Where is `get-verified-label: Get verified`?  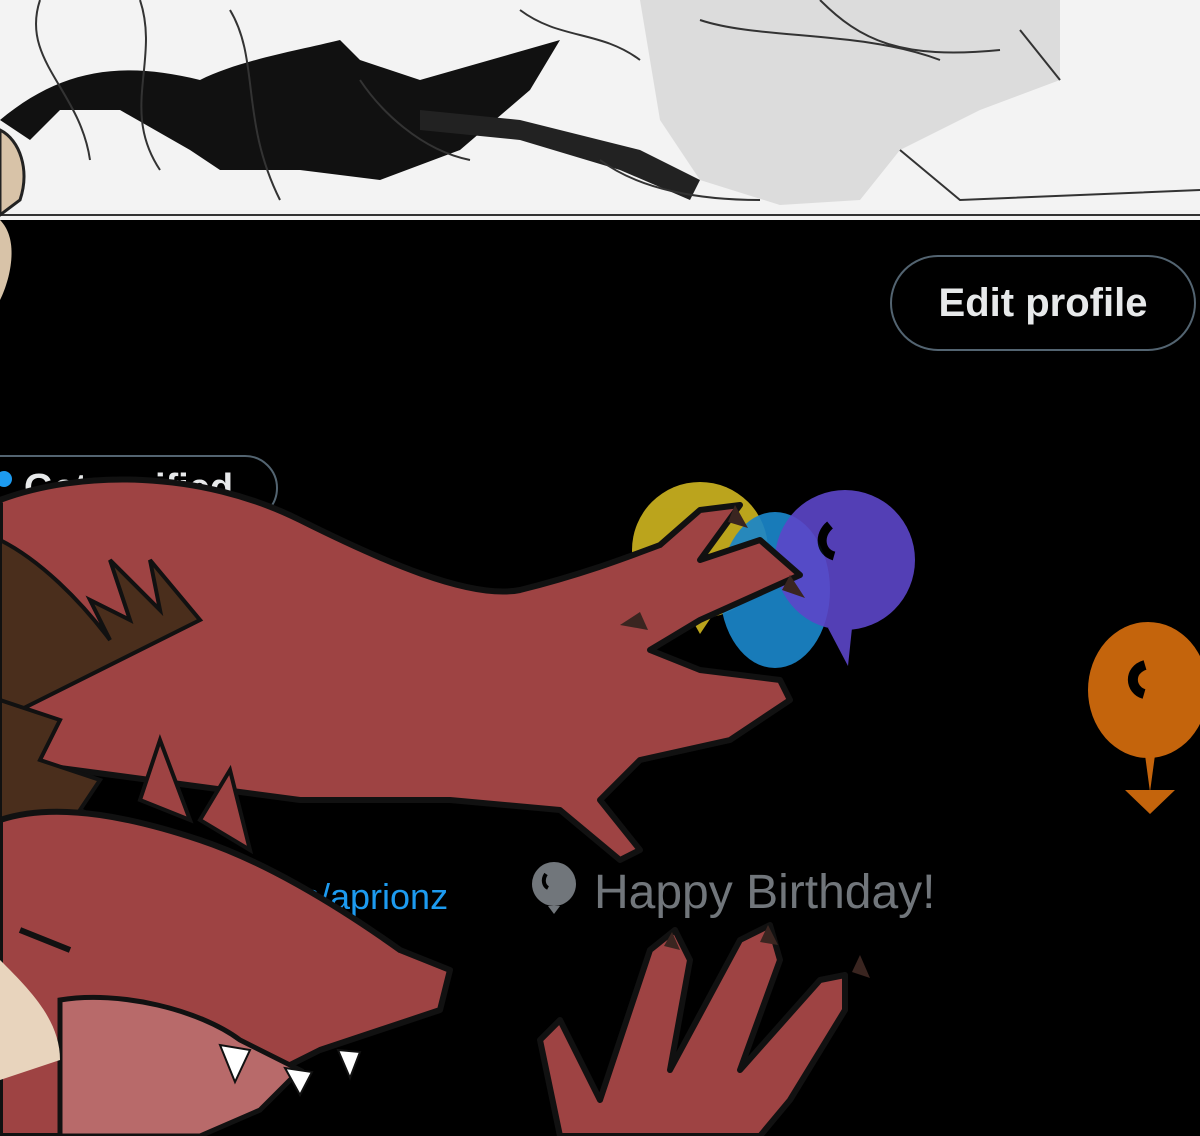 get-verified-label: Get verified is located at coordinates (129, 487).